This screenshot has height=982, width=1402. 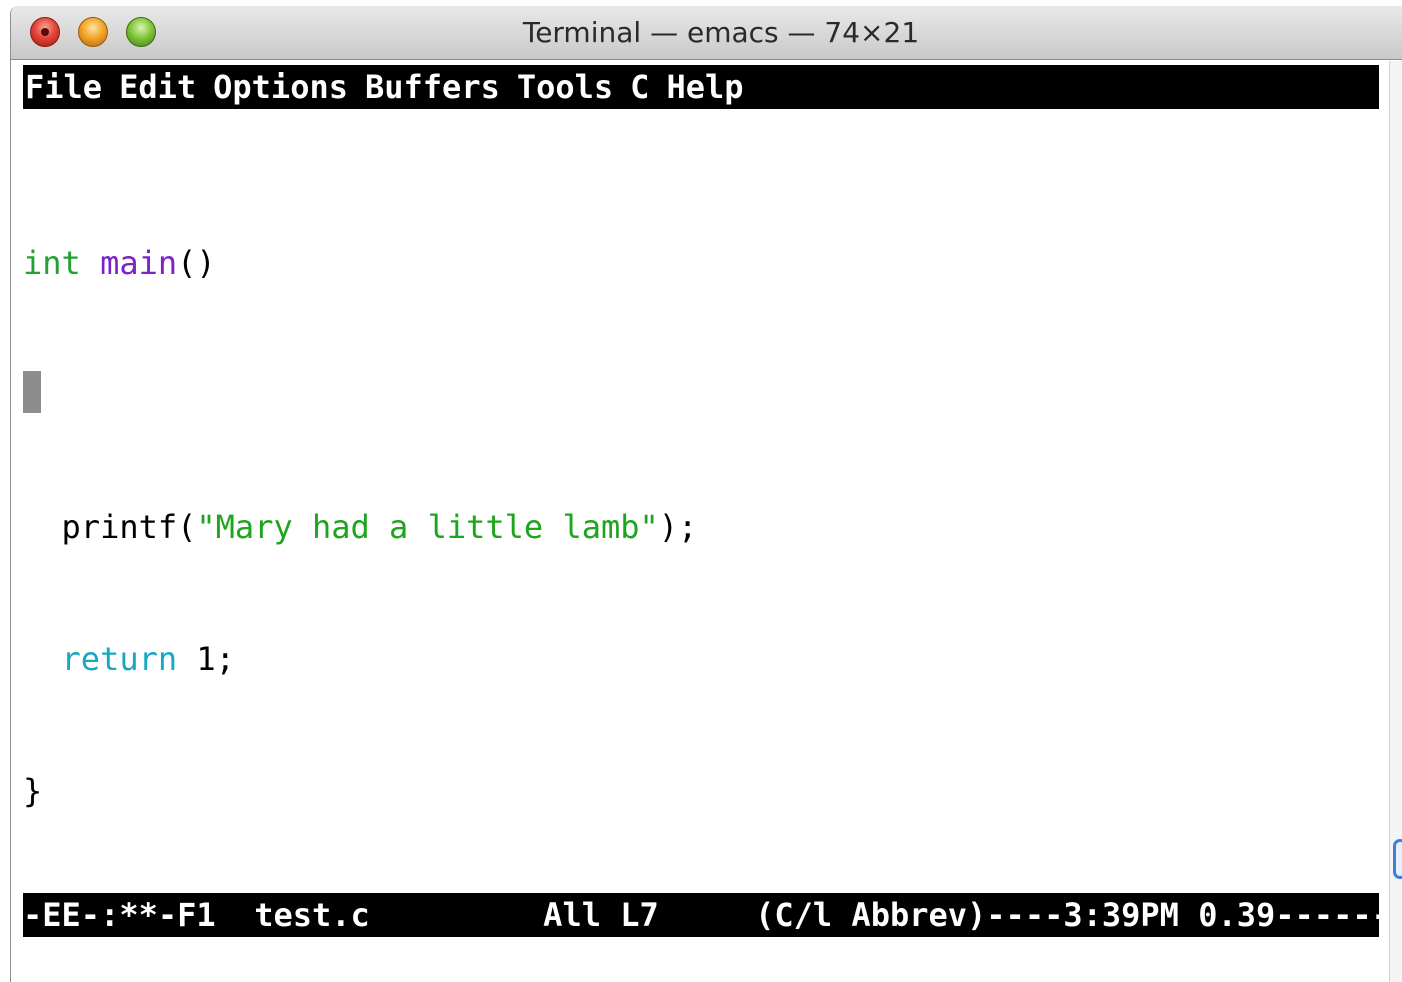 What do you see at coordinates (721, 32) in the screenshot?
I see `window-title: Terminal — emacs — 74×21` at bounding box center [721, 32].